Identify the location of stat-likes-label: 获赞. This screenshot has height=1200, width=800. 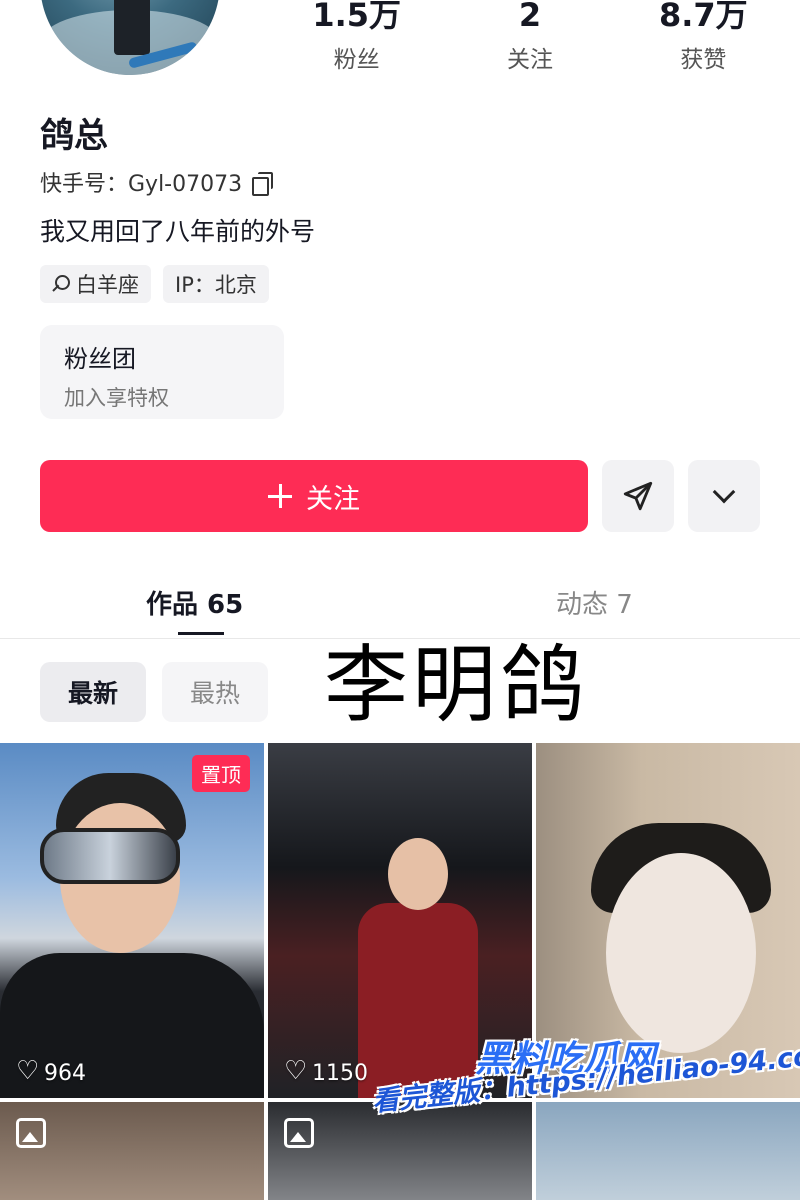
(703, 60).